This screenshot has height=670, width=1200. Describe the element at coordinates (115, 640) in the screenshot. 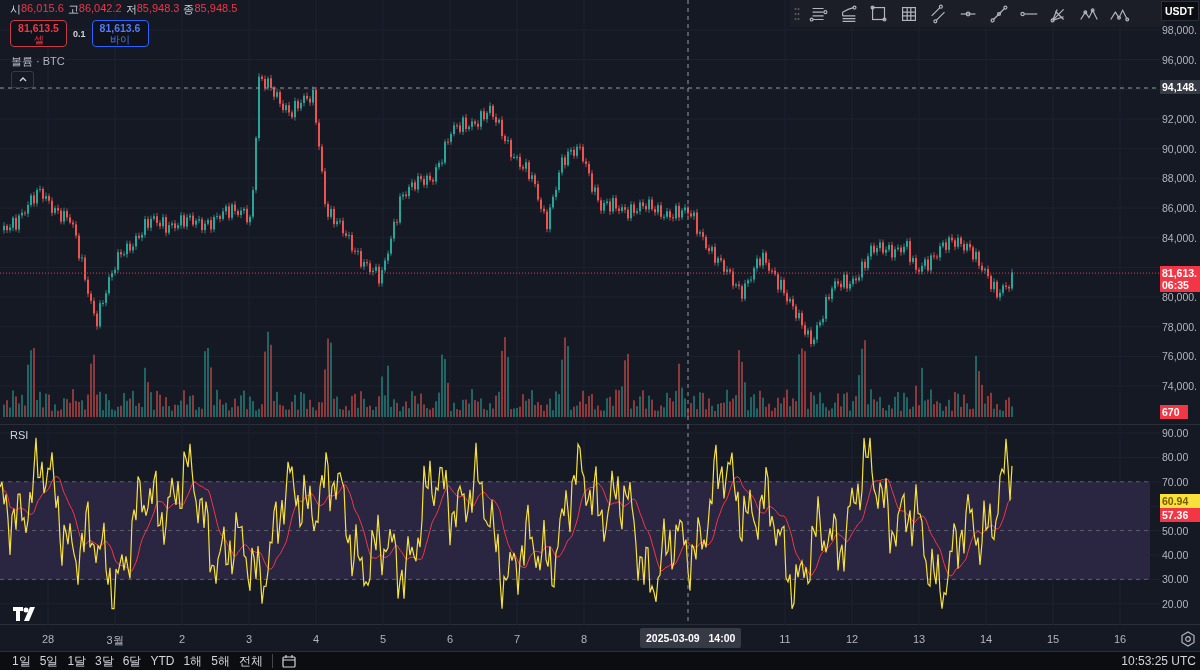

I see `date-label: 3월` at that location.